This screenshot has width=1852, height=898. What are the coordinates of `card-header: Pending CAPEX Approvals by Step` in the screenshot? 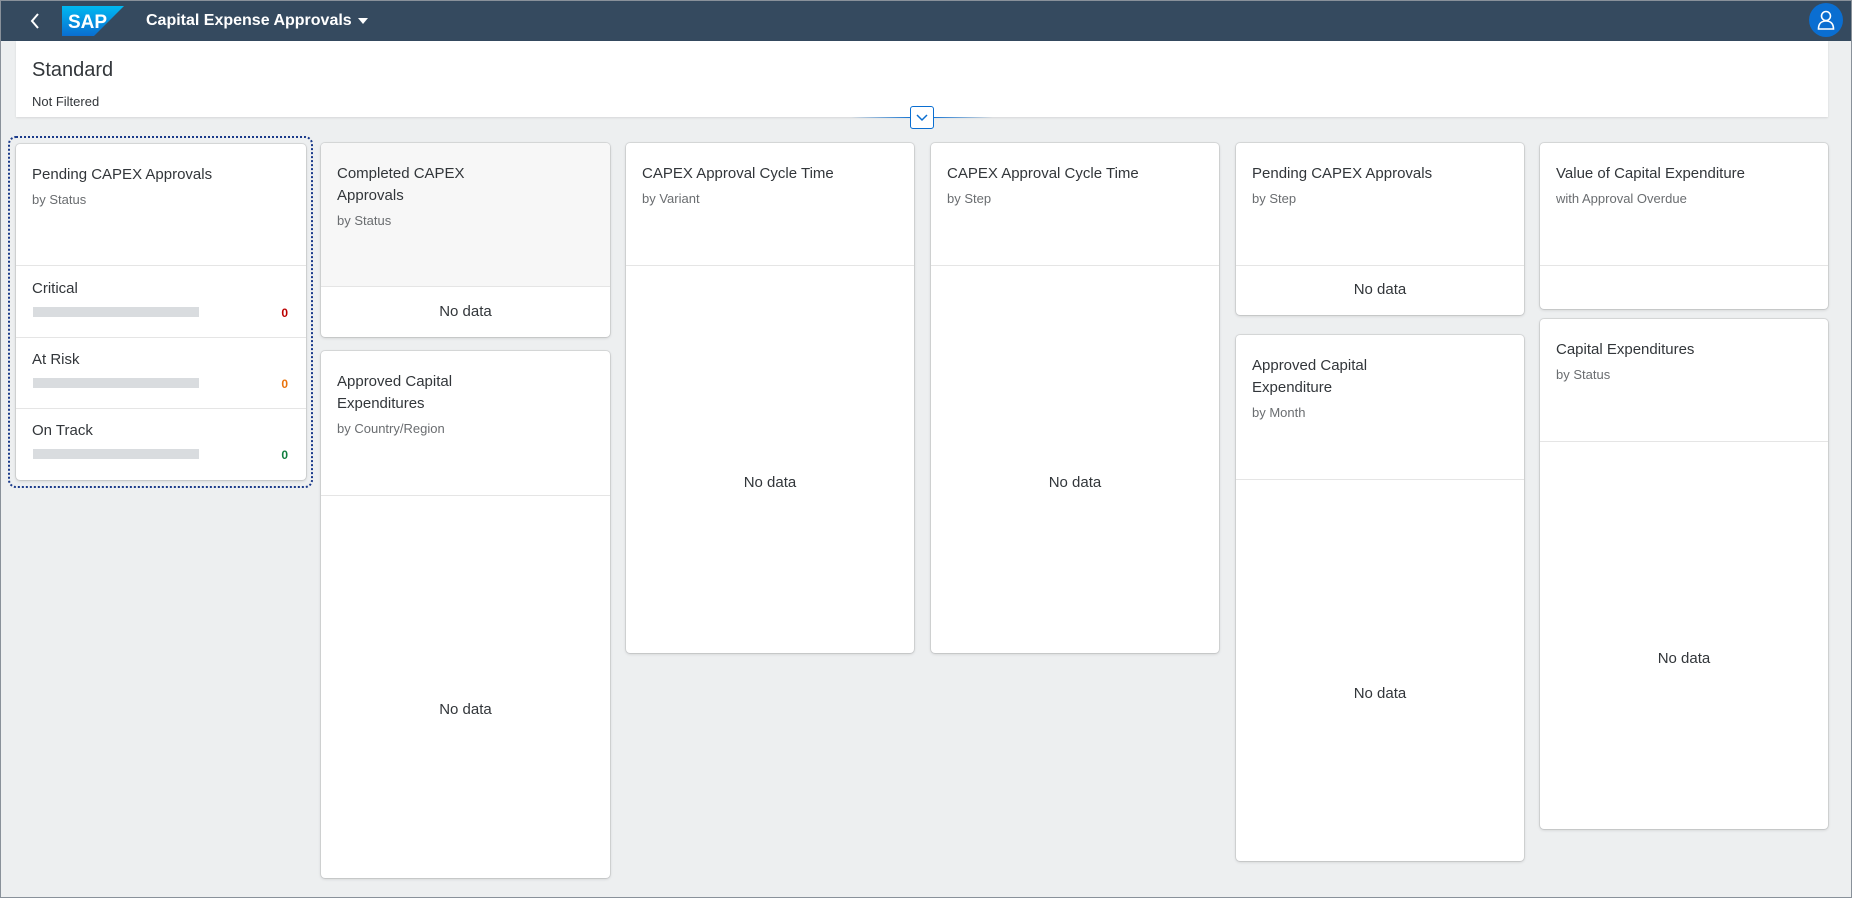 It's located at (1380, 204).